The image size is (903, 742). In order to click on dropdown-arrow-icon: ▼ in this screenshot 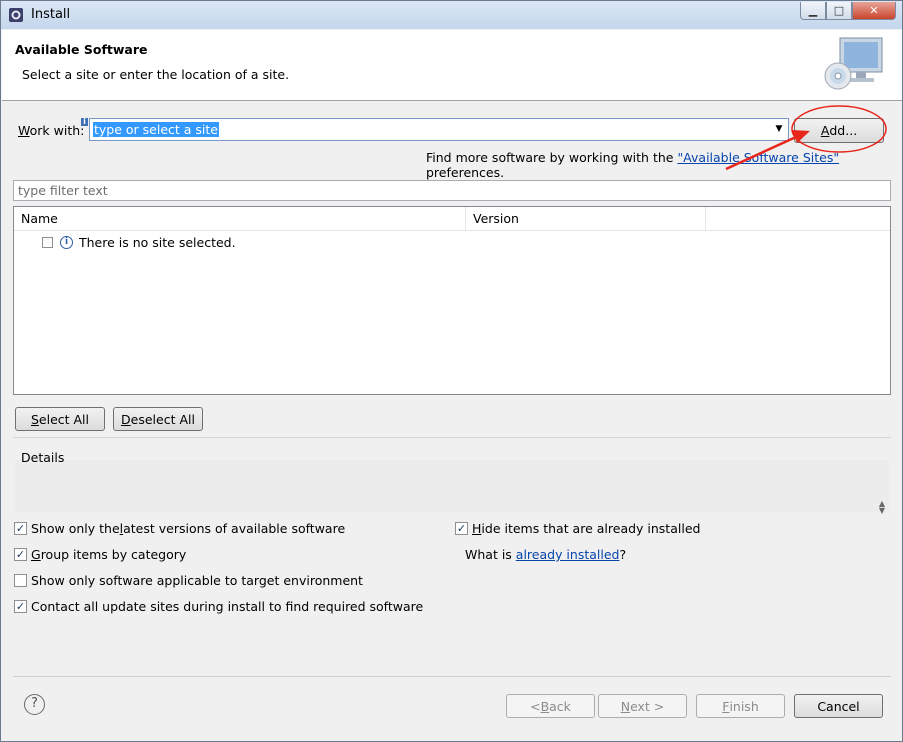, I will do `click(779, 129)`.